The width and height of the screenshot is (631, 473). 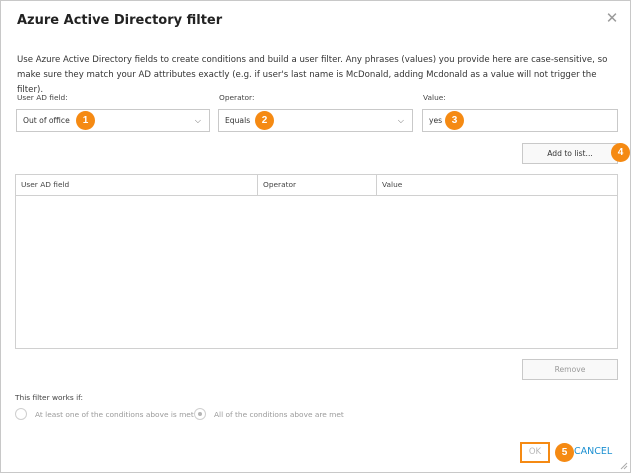 I want to click on callout-badge-5: 5, so click(x=564, y=452).